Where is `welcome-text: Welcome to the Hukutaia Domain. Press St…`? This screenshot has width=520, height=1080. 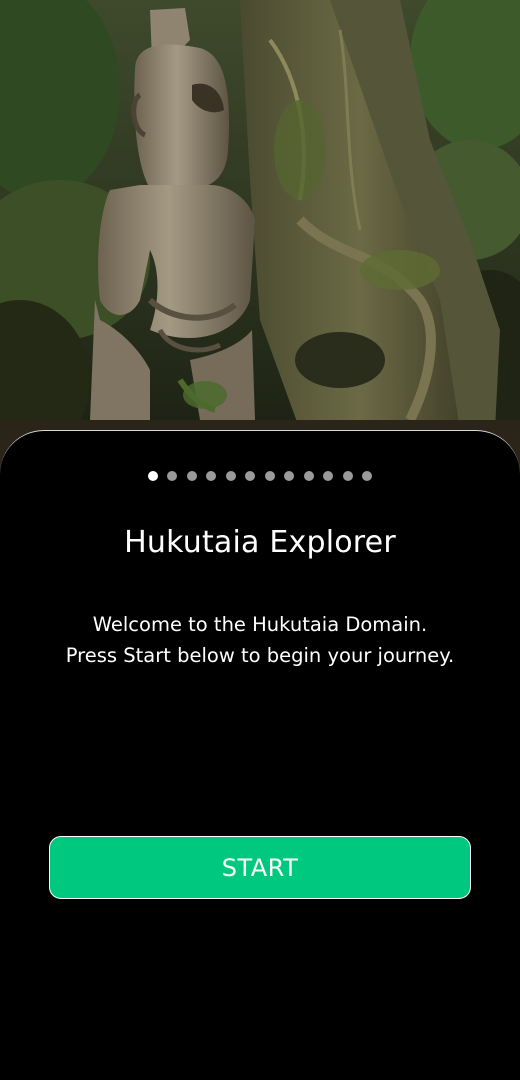 welcome-text: Welcome to the Hukutaia Domain. Press St… is located at coordinates (260, 640).